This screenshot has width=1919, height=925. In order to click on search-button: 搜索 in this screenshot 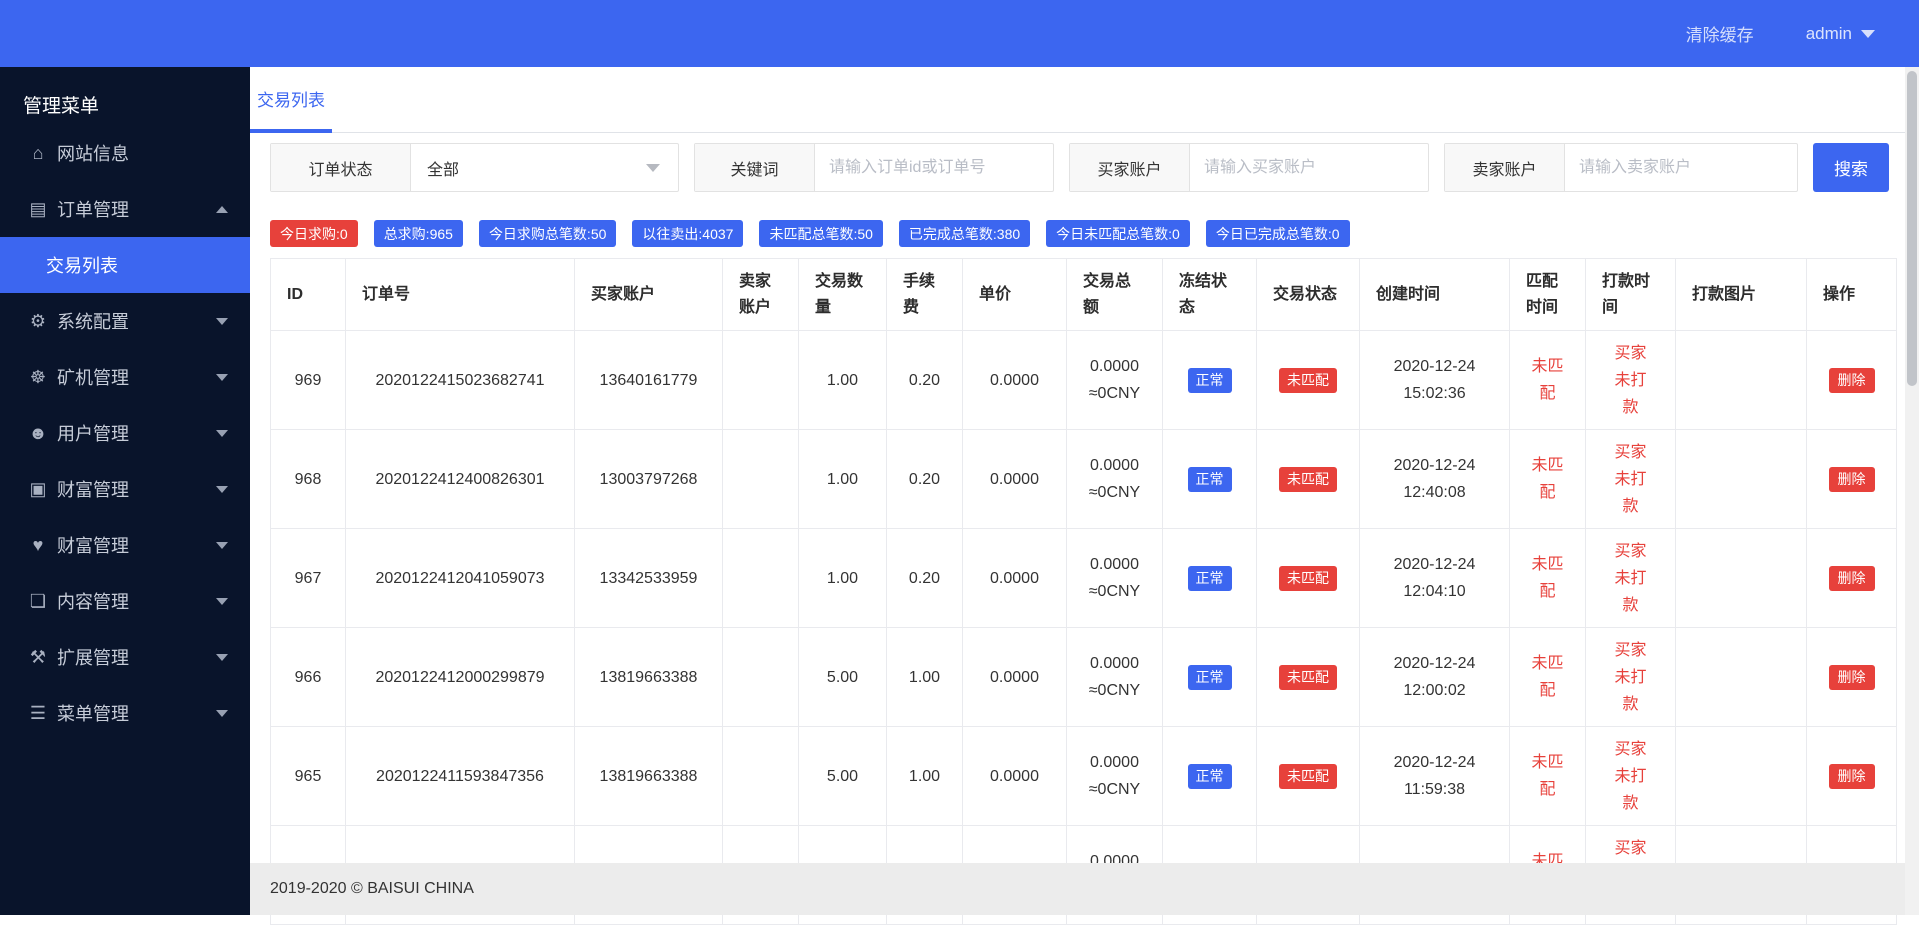, I will do `click(1851, 167)`.